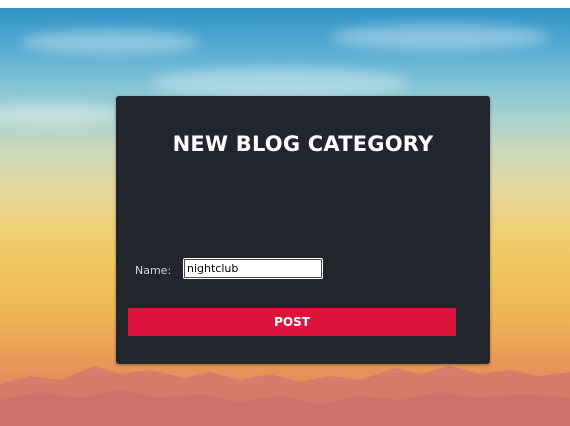 Image resolution: width=570 pixels, height=426 pixels. I want to click on form-title: NEW BLOG CATEGORY, so click(303, 144).